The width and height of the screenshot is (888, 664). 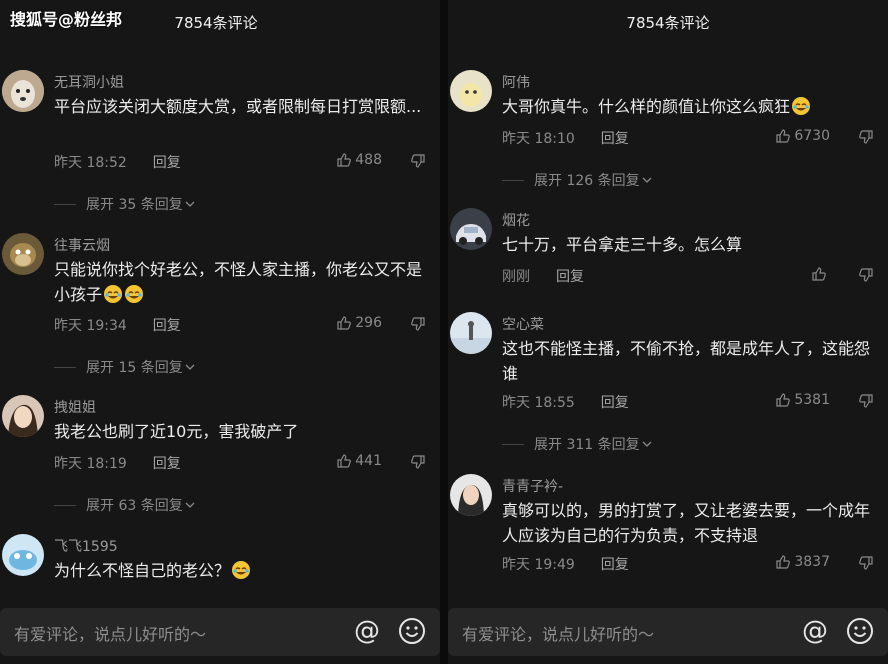 I want to click on like-count: 6730, so click(x=812, y=136).